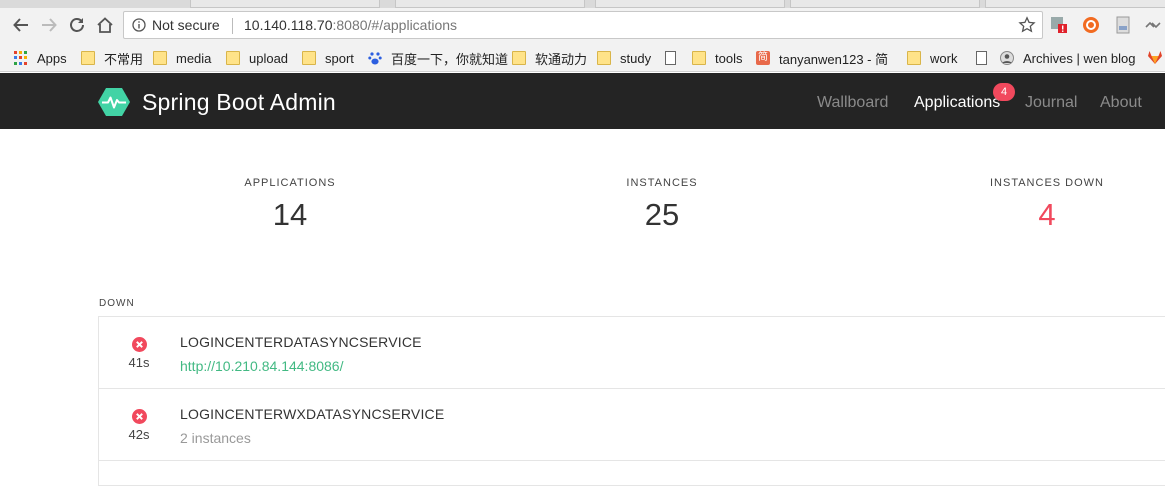 This screenshot has width=1165, height=486. What do you see at coordinates (662, 214) in the screenshot?
I see `stat-value: 25` at bounding box center [662, 214].